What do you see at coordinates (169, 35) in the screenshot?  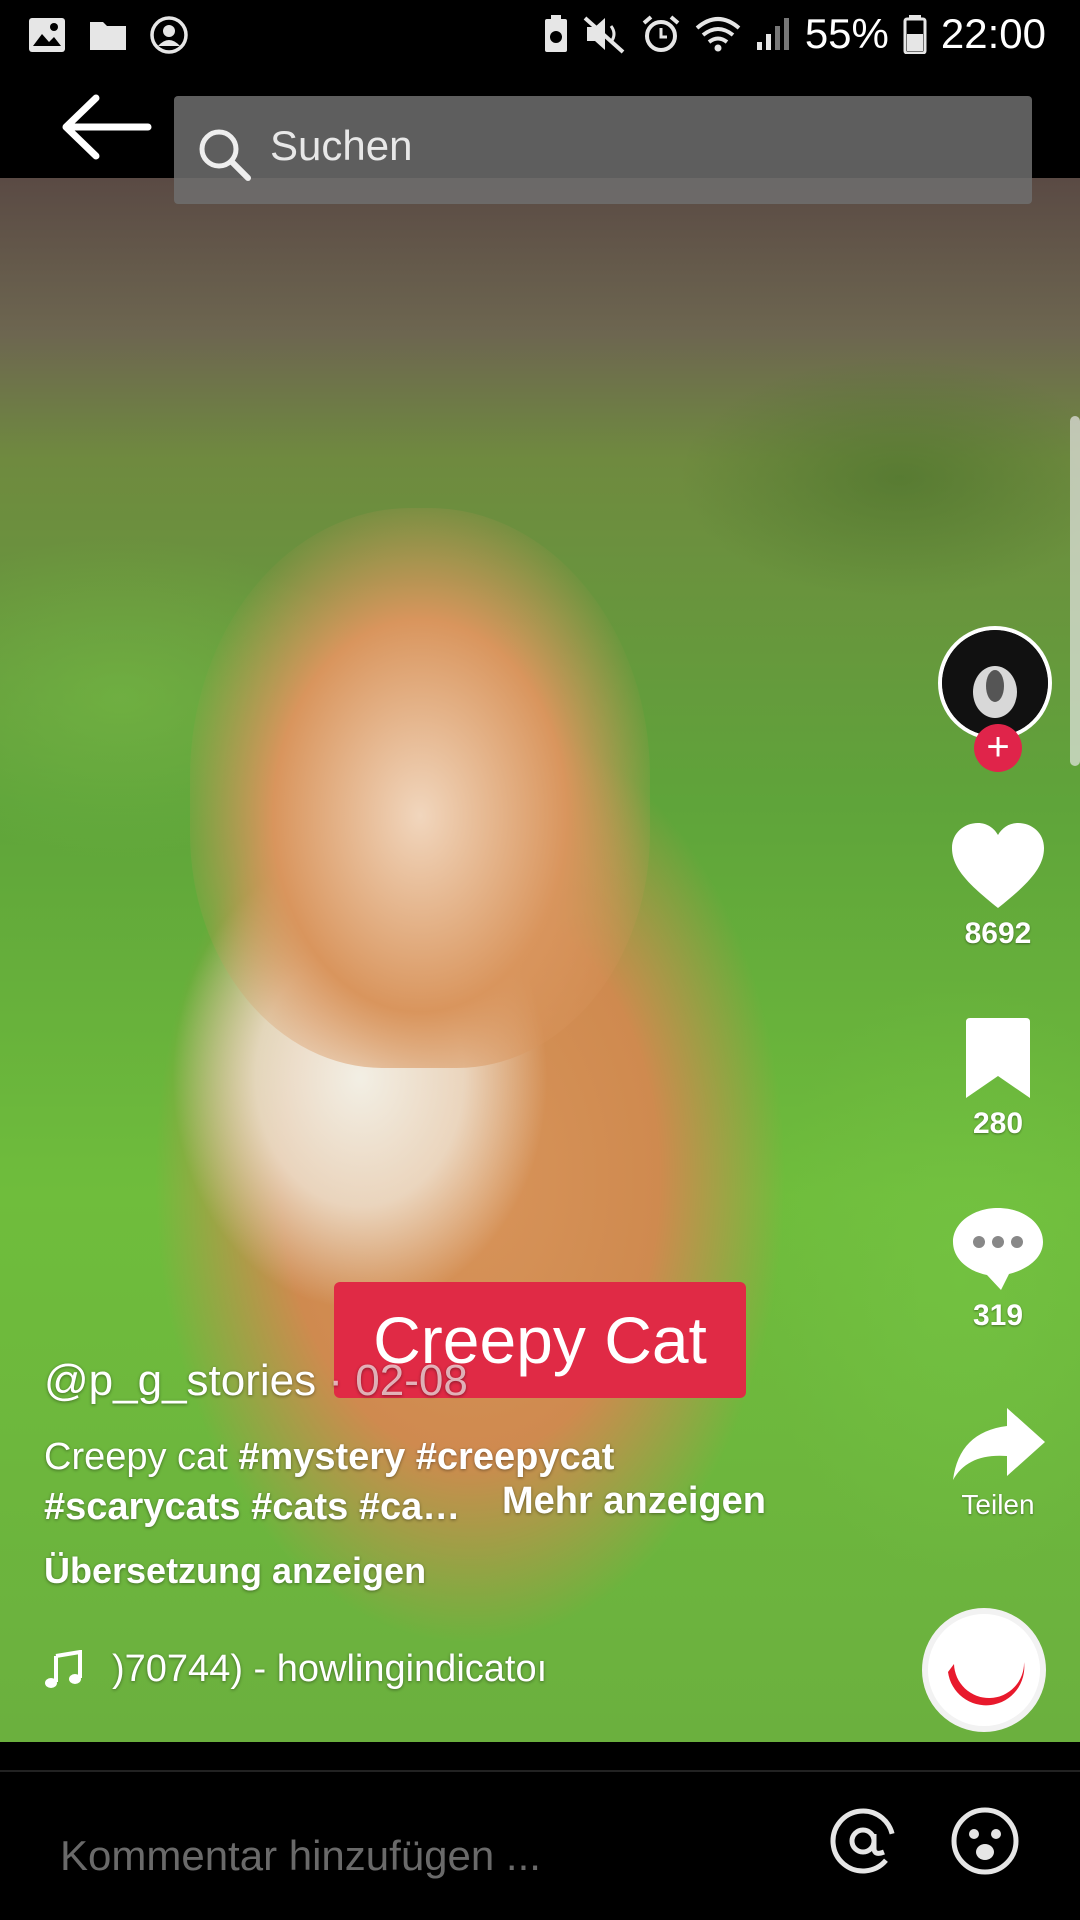 I see `account-circle-icon` at bounding box center [169, 35].